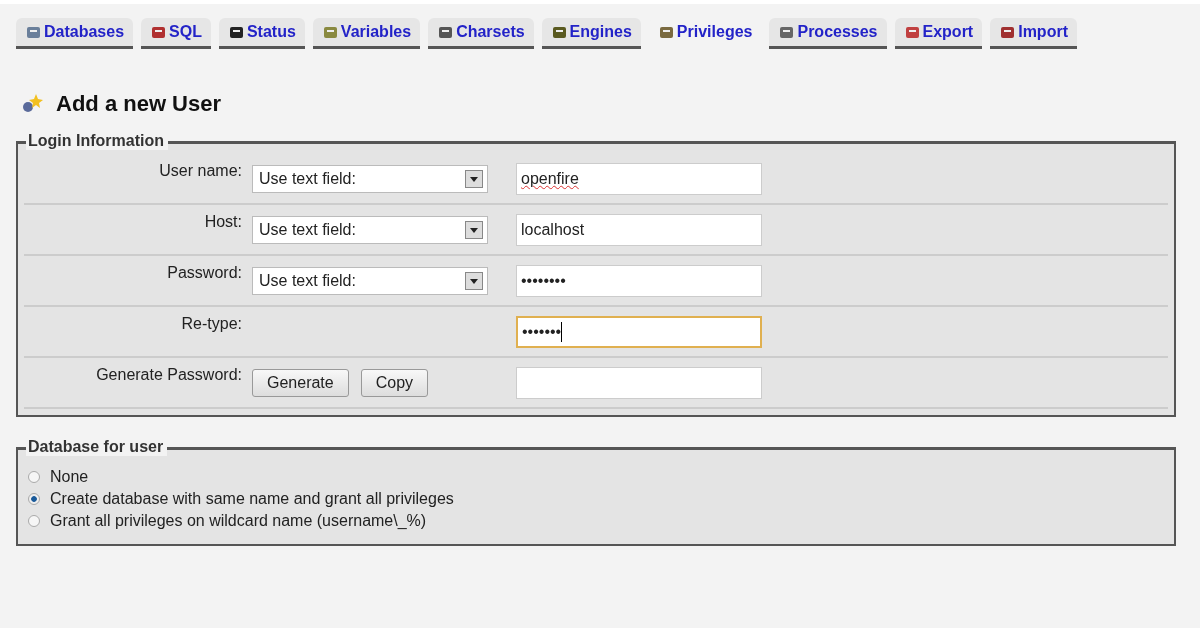 This screenshot has height=628, width=1200. Describe the element at coordinates (176, 33) in the screenshot. I see `tab: SQL` at that location.